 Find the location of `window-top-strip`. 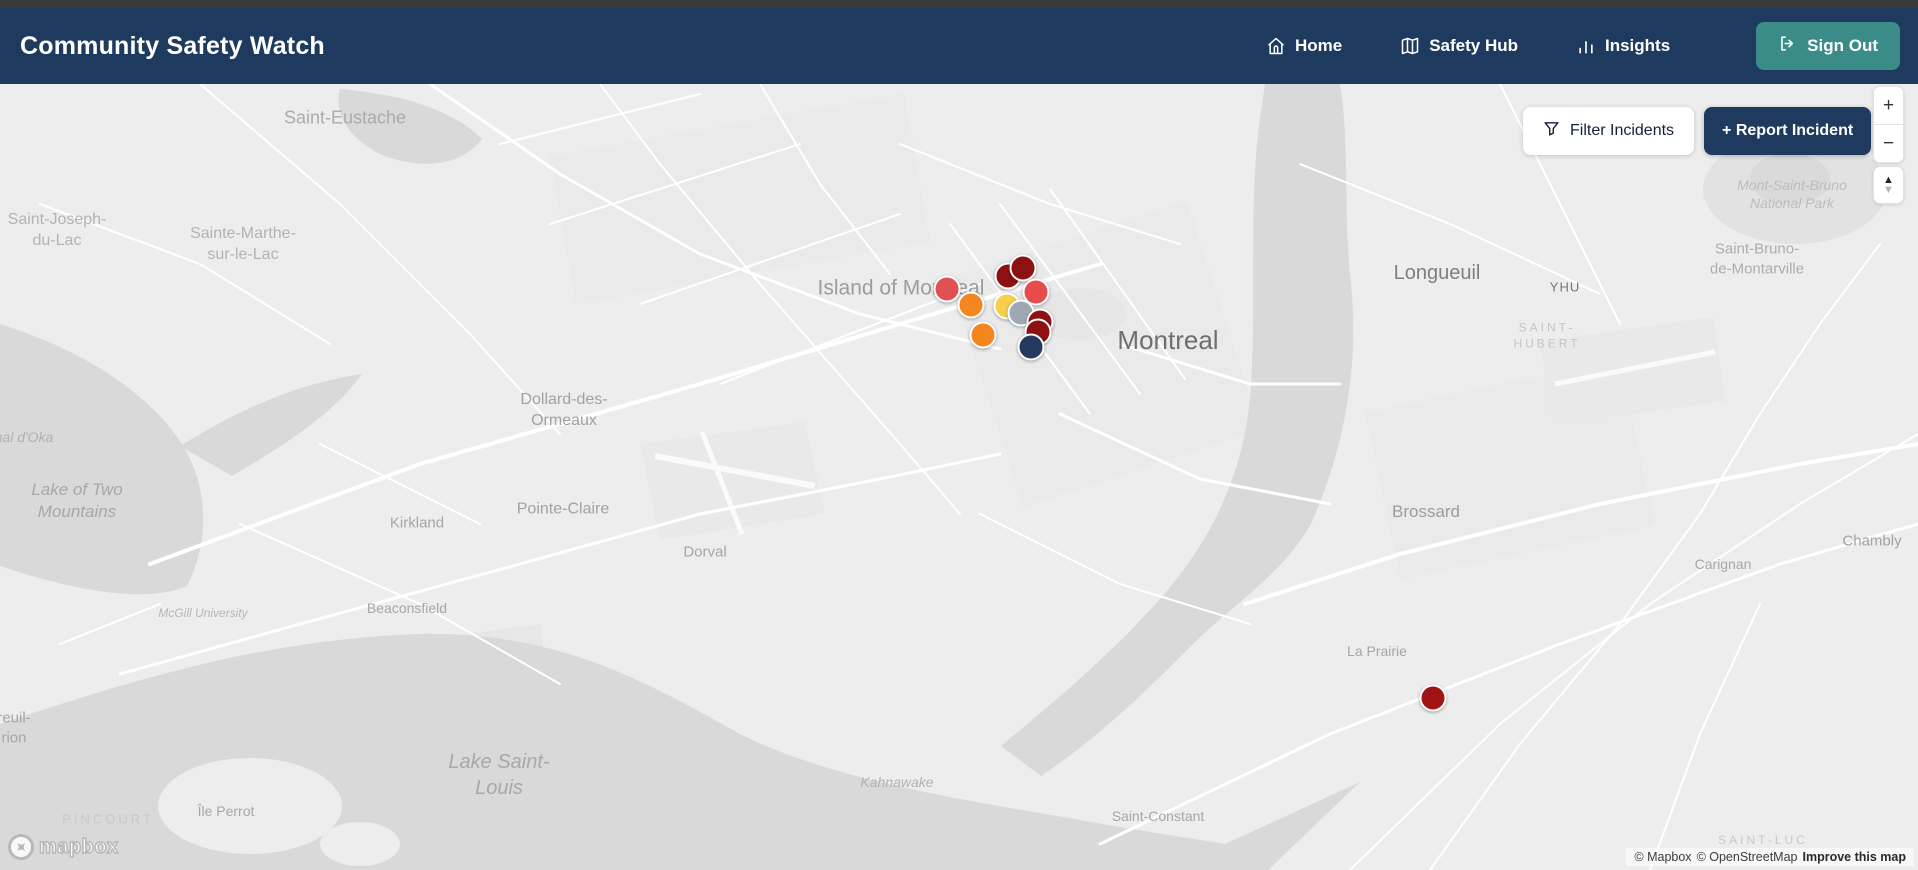

window-top-strip is located at coordinates (959, 4).